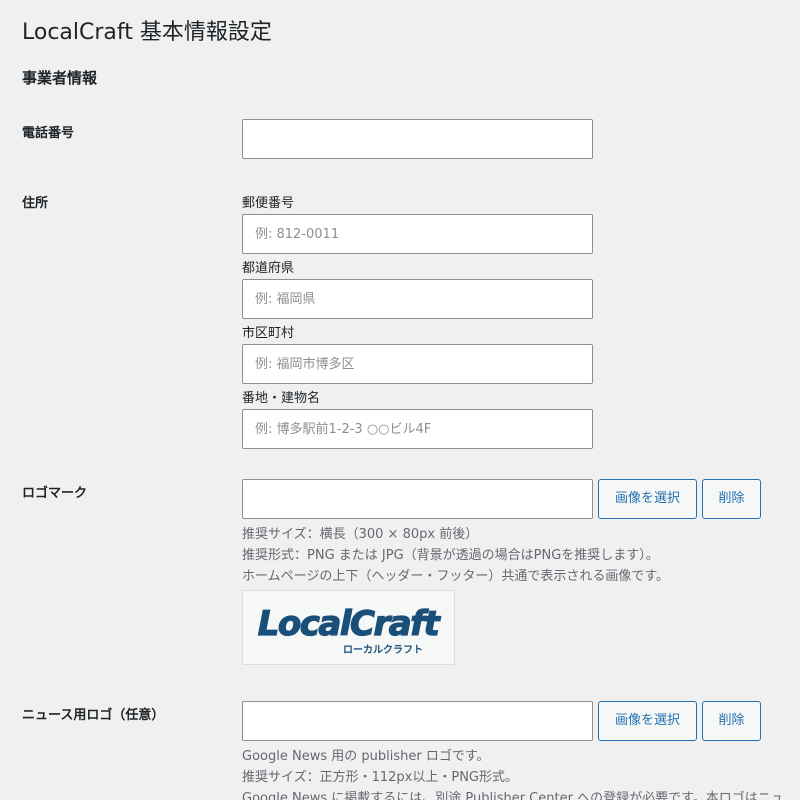  What do you see at coordinates (417, 299) in the screenshot?
I see `prefecture-input` at bounding box center [417, 299].